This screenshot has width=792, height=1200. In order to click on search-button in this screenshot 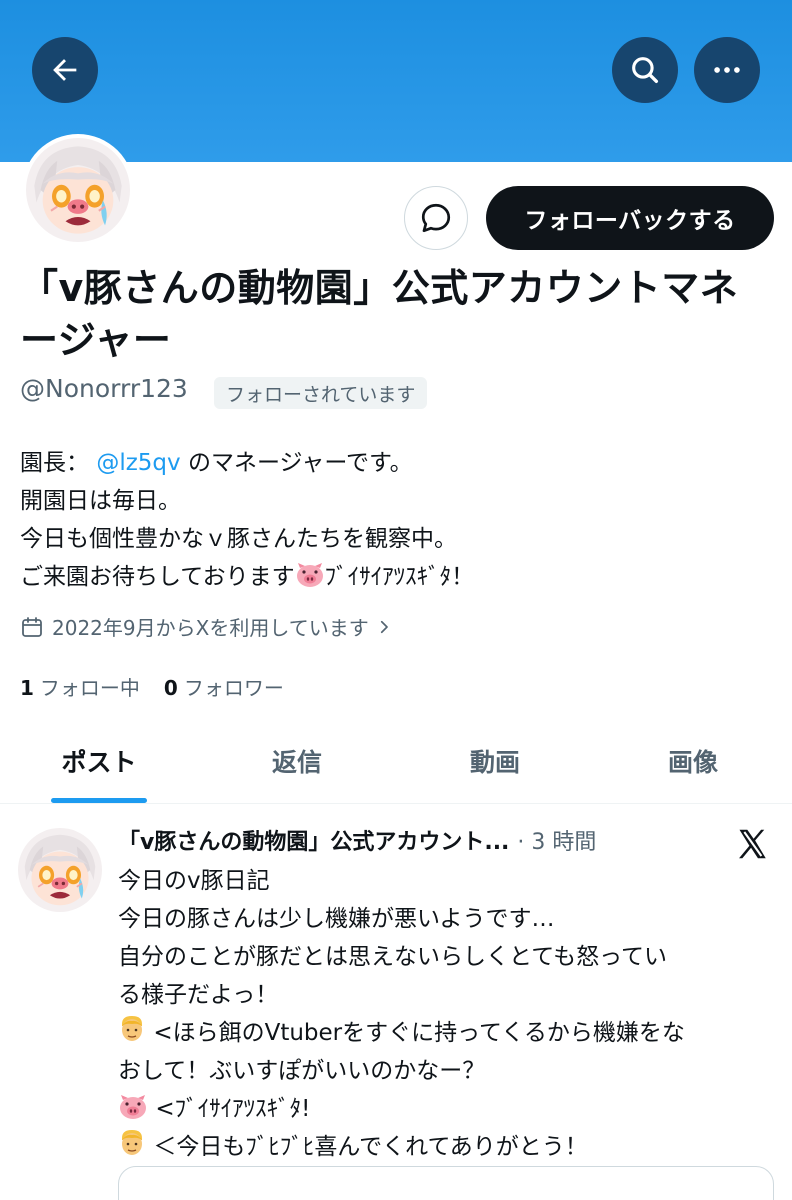, I will do `click(645, 70)`.